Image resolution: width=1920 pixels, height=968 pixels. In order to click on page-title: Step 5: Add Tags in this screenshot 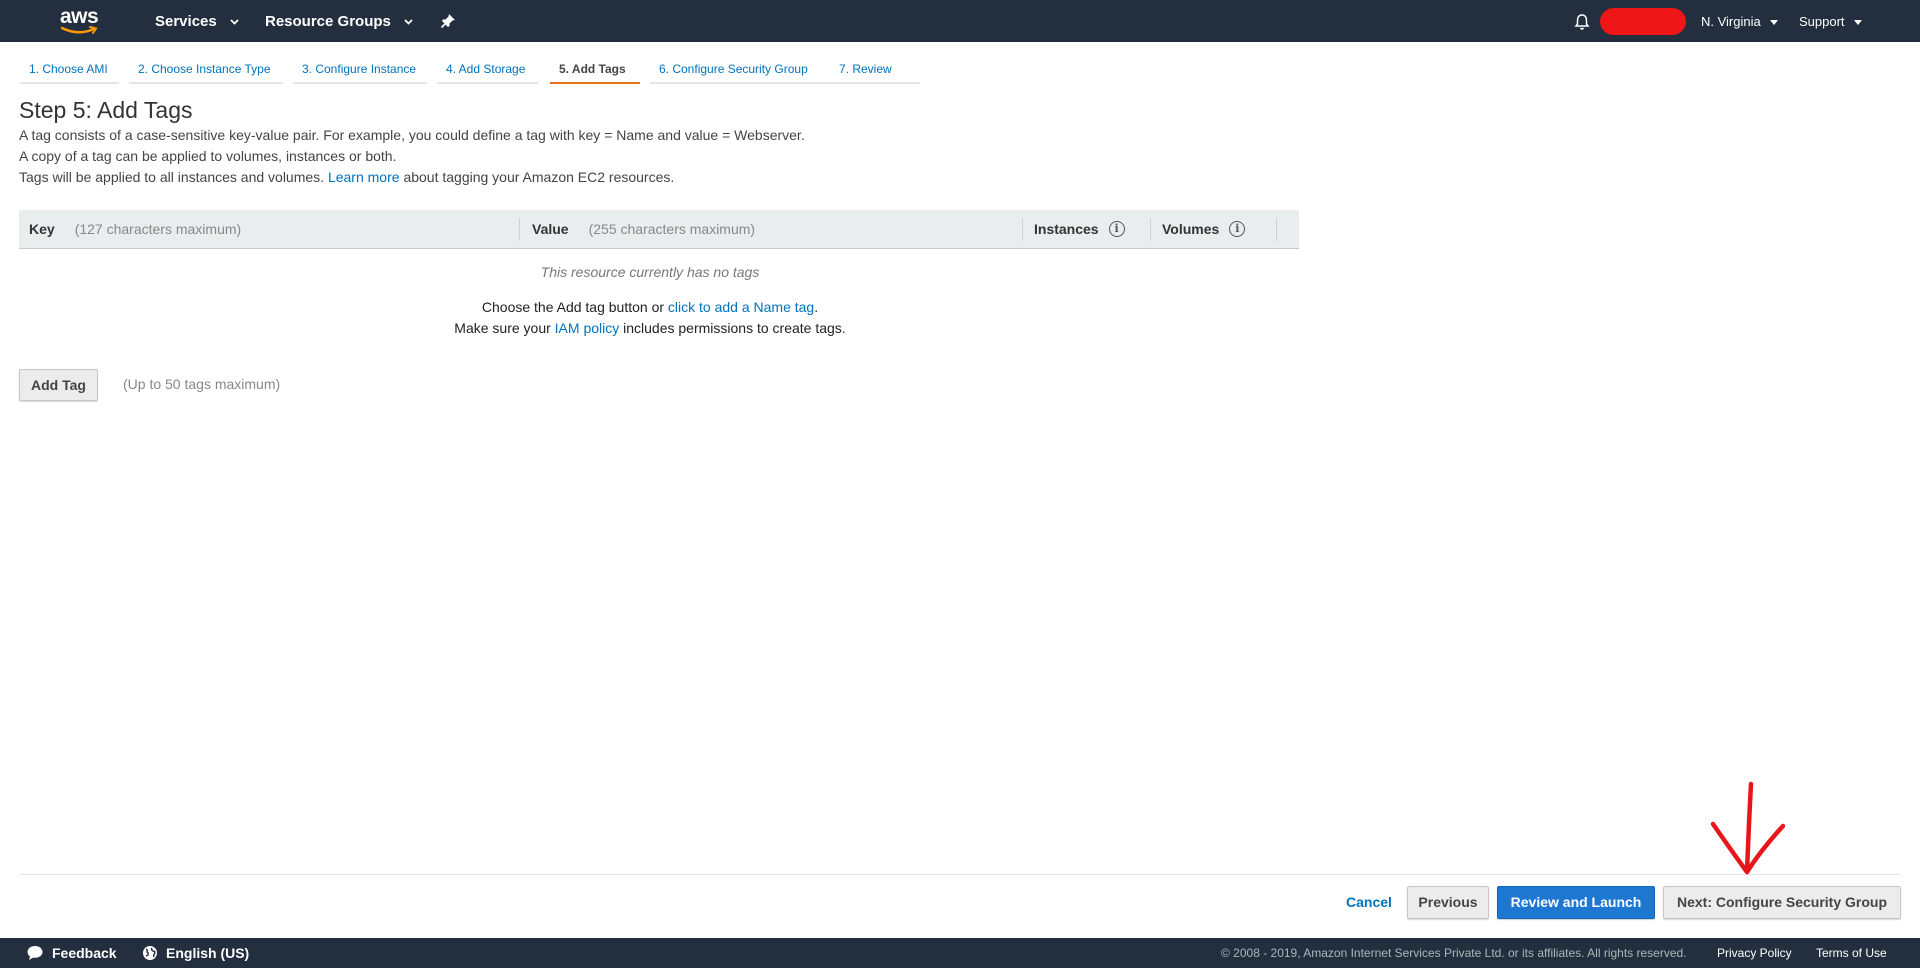, I will do `click(106, 110)`.